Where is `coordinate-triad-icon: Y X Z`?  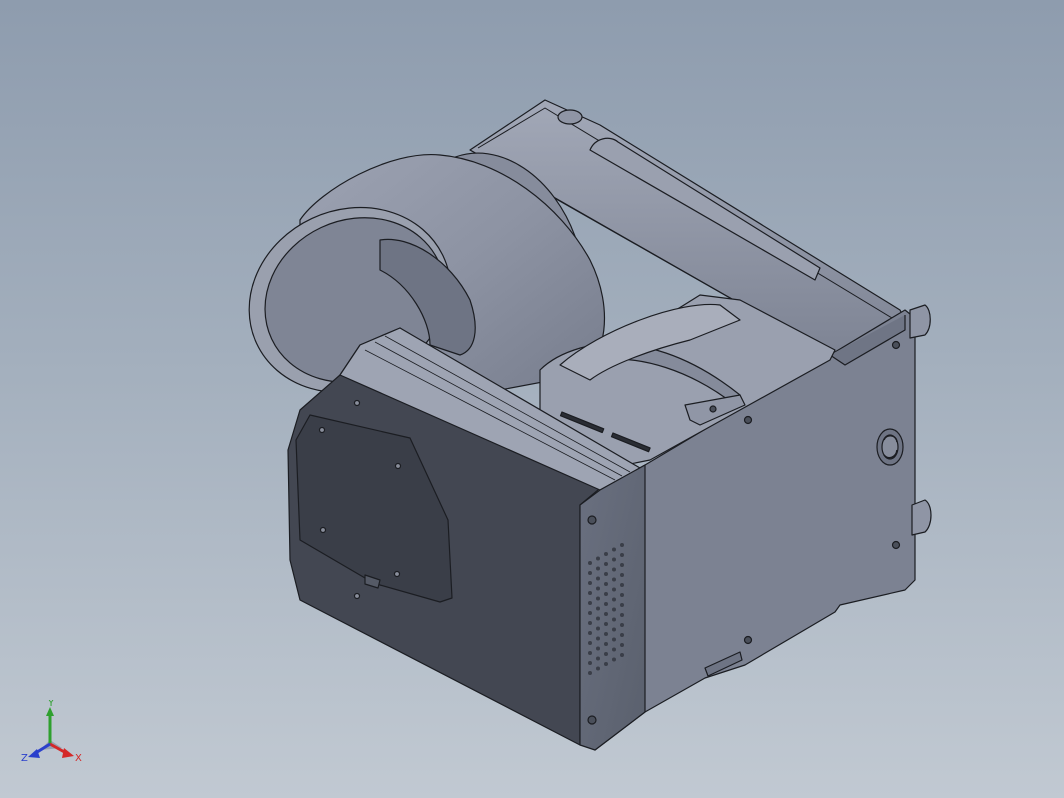
coordinate-triad-icon: Y X Z is located at coordinates (51, 732).